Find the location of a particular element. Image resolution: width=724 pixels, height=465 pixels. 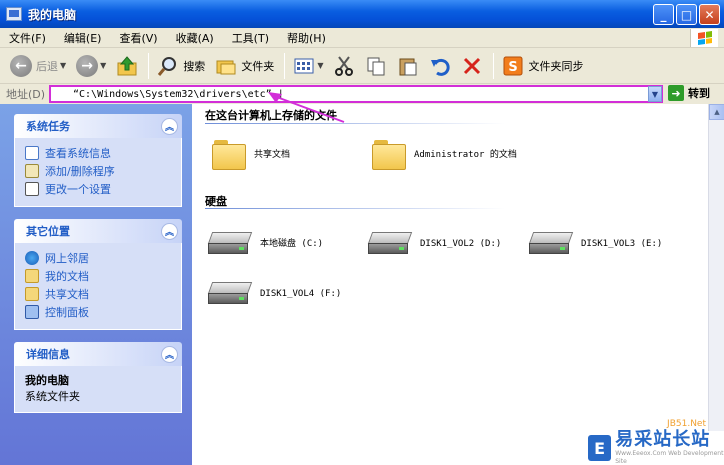

drive-item-c: 本地磁盘 (C:) is located at coordinates (265, 244).